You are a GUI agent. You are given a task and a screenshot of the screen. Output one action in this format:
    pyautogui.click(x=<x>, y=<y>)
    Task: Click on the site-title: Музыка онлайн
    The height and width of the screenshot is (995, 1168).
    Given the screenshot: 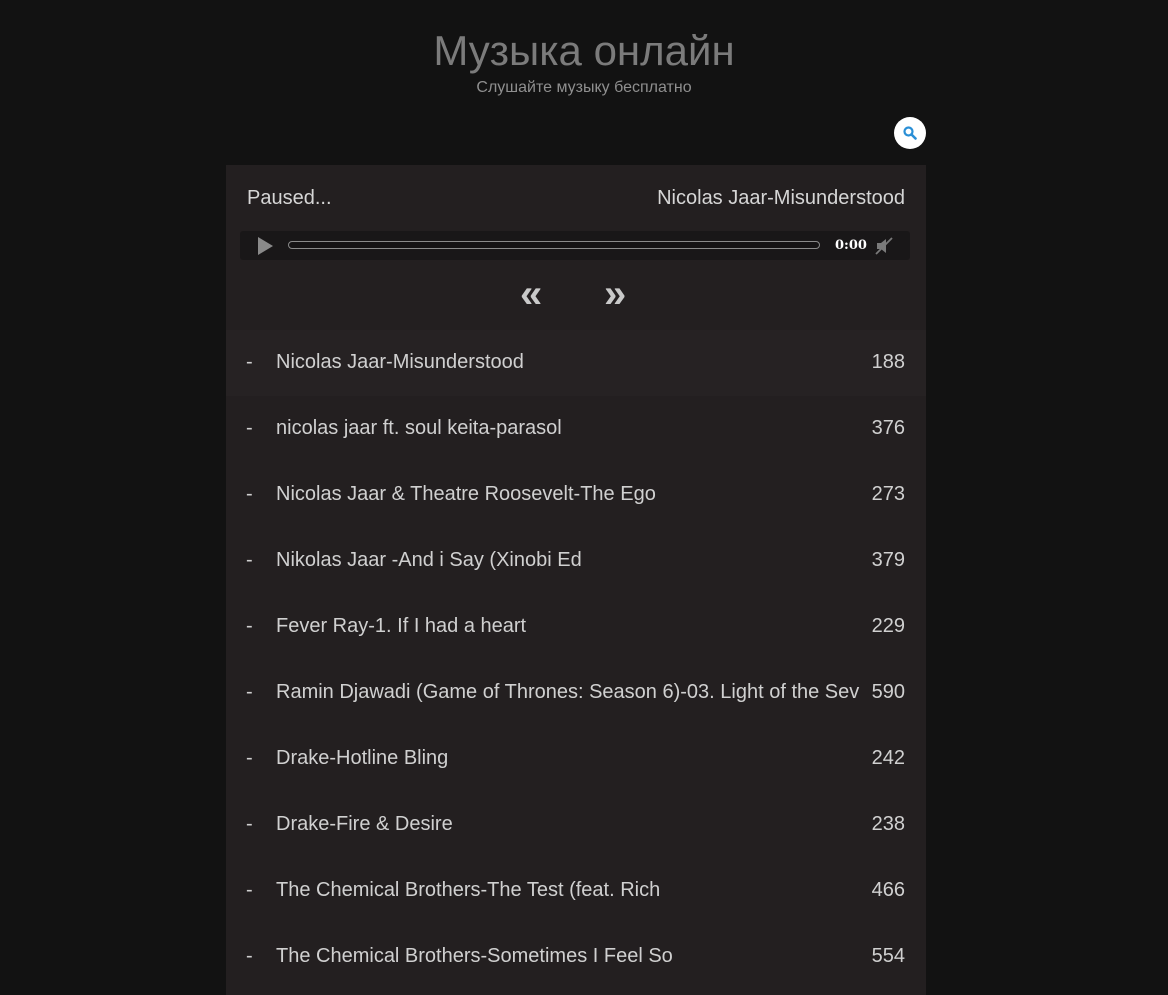 What is the action you would take?
    pyautogui.click(x=584, y=50)
    